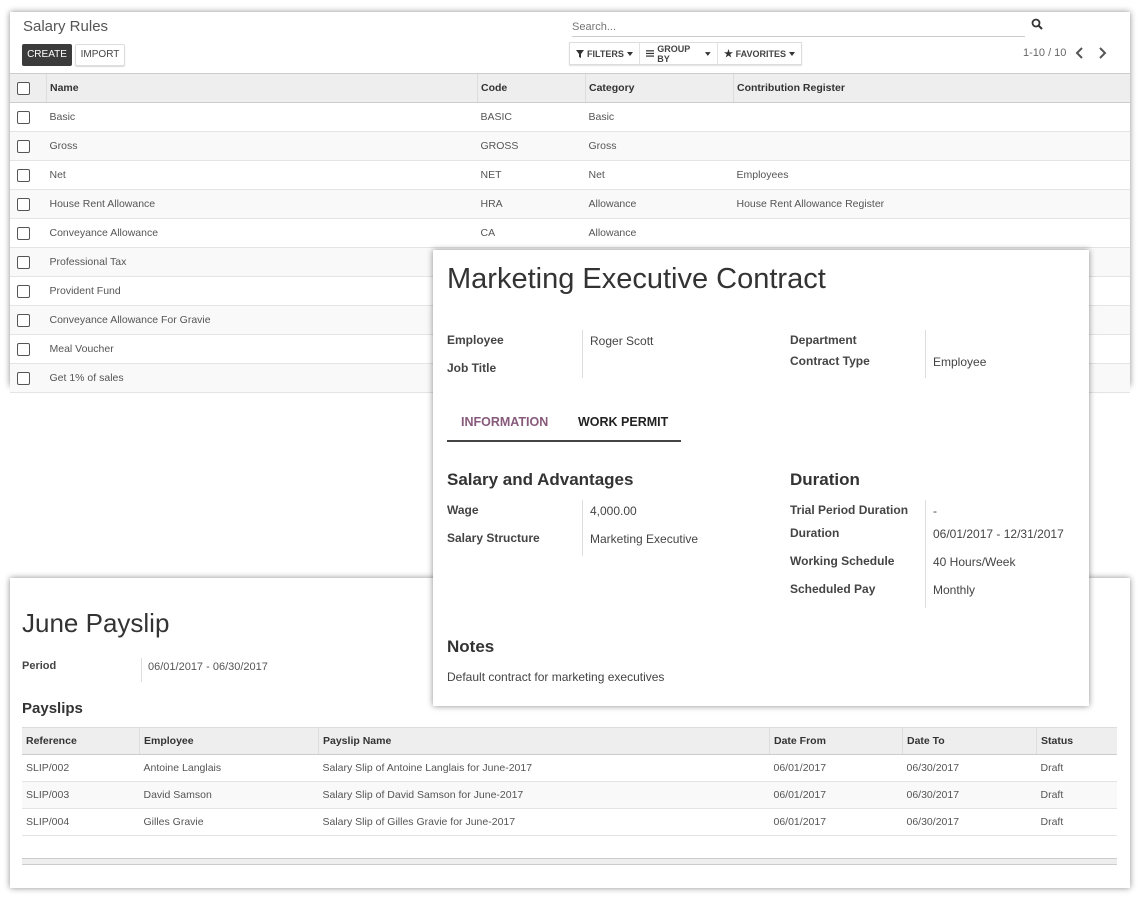 This screenshot has height=900, width=1140. Describe the element at coordinates (613, 511) in the screenshot. I see `wage-value: 4,000.00` at that location.